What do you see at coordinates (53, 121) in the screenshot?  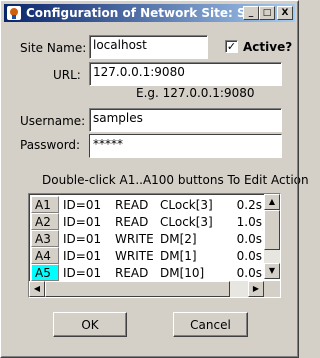 I see `username-label: Username:` at bounding box center [53, 121].